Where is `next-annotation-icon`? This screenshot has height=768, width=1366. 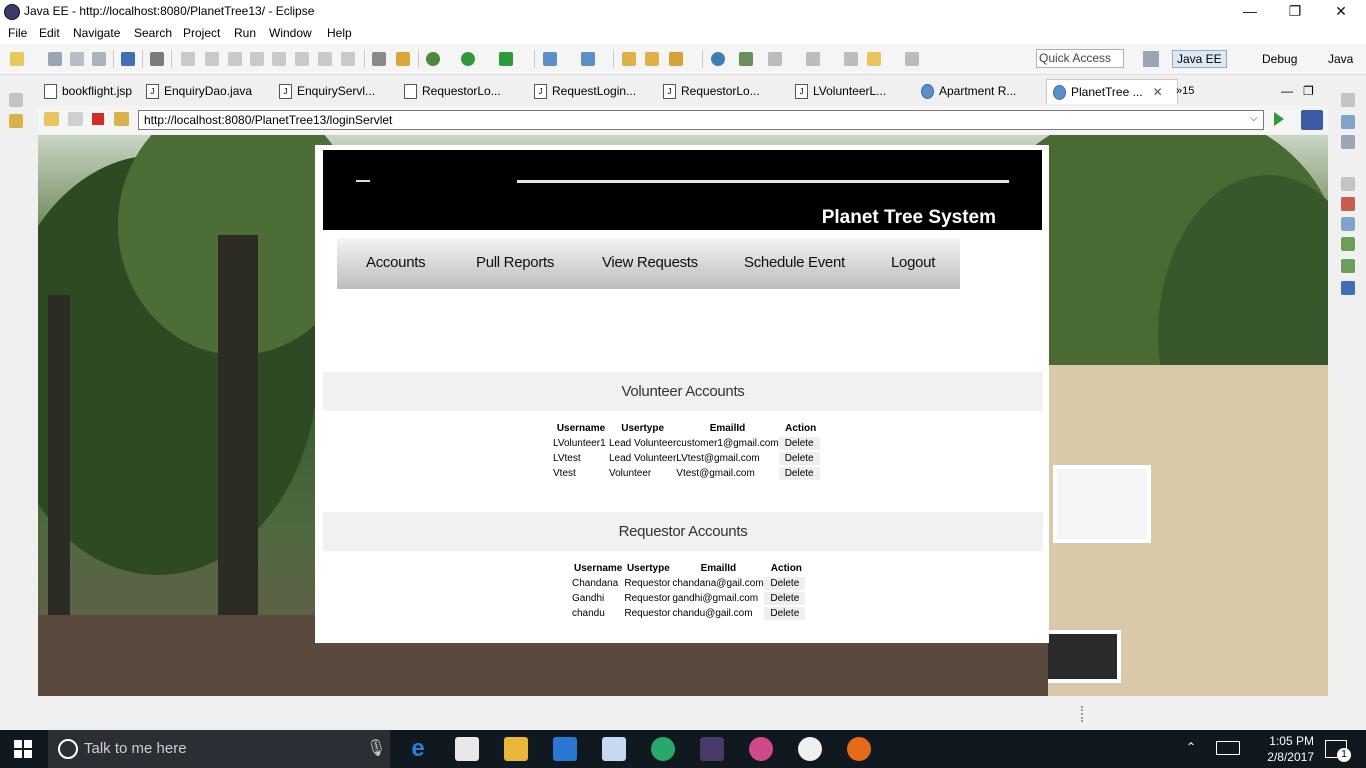
next-annotation-icon is located at coordinates (775, 59).